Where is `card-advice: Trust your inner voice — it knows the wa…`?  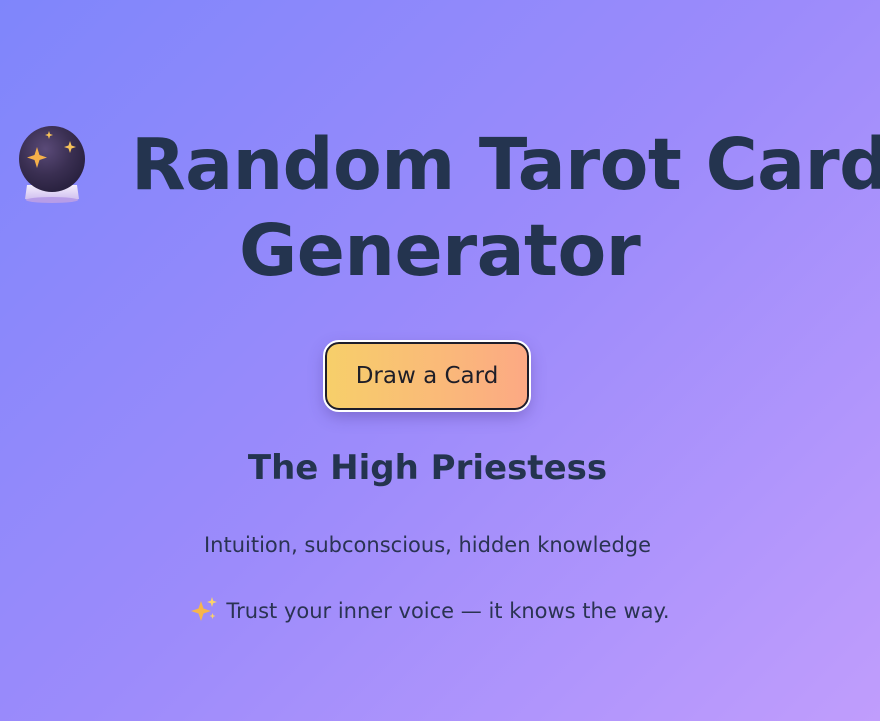
card-advice: Trust your inner voice — it knows the wa… is located at coordinates (430, 609).